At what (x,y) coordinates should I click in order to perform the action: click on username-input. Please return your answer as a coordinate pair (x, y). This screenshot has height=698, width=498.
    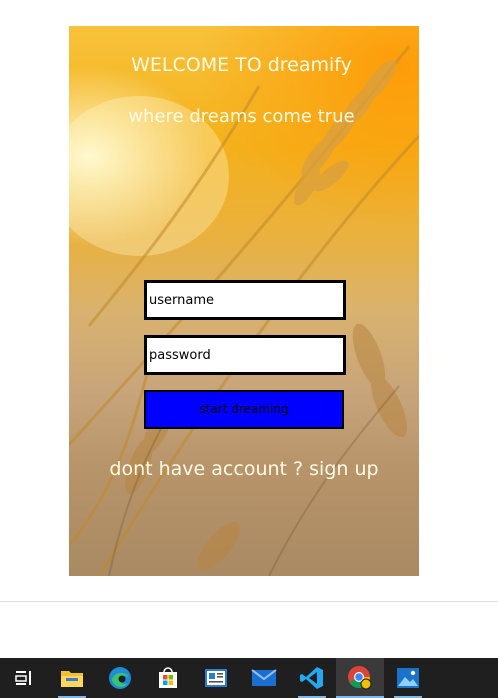
    Looking at the image, I should click on (245, 300).